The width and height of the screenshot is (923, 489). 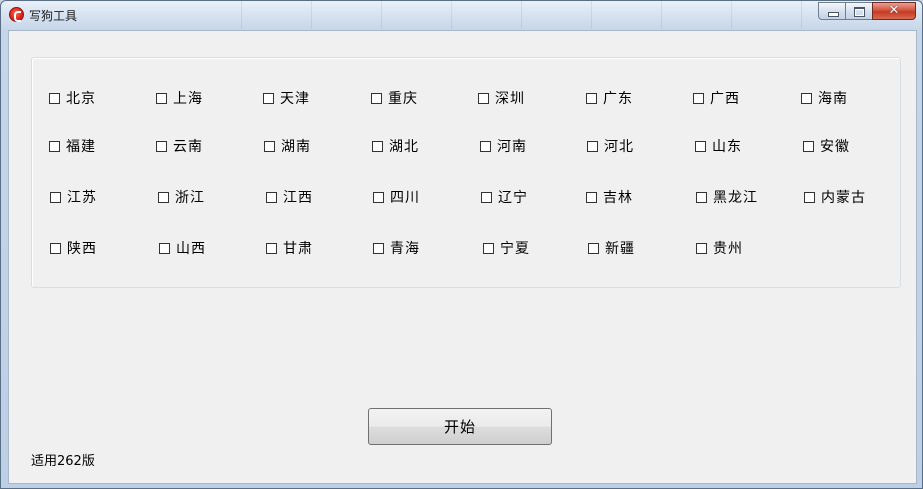 I want to click on province-checkbox: 海南, so click(x=824, y=98).